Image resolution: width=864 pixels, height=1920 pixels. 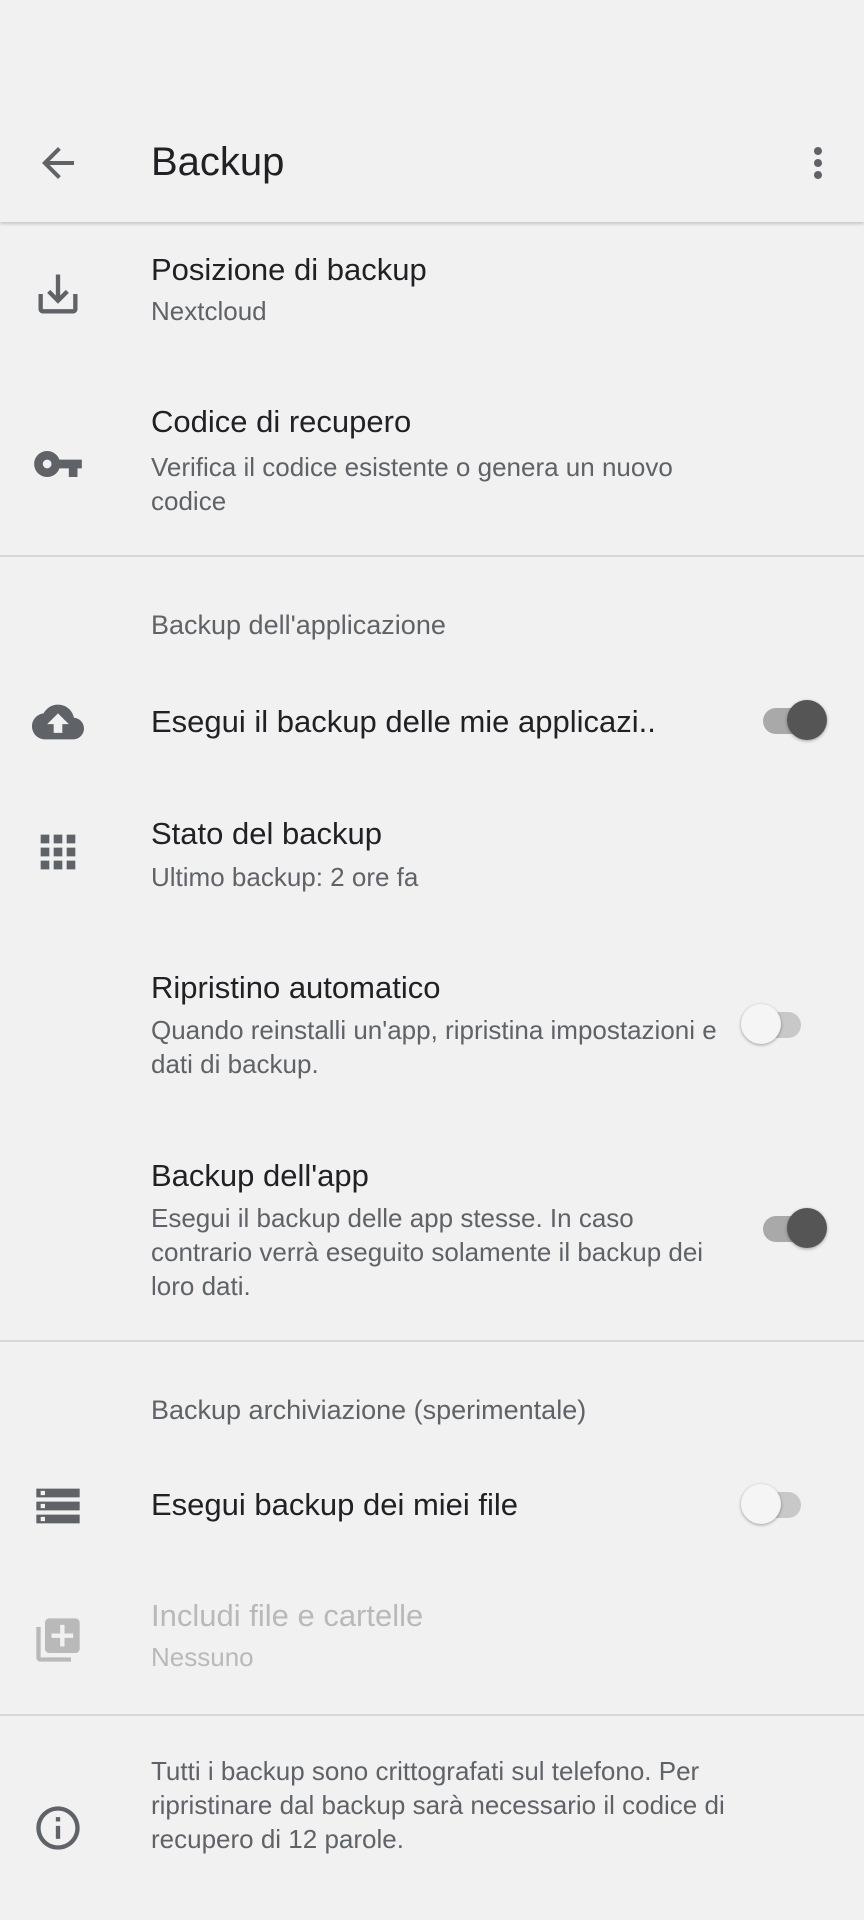 I want to click on more-vert-icon, so click(x=818, y=163).